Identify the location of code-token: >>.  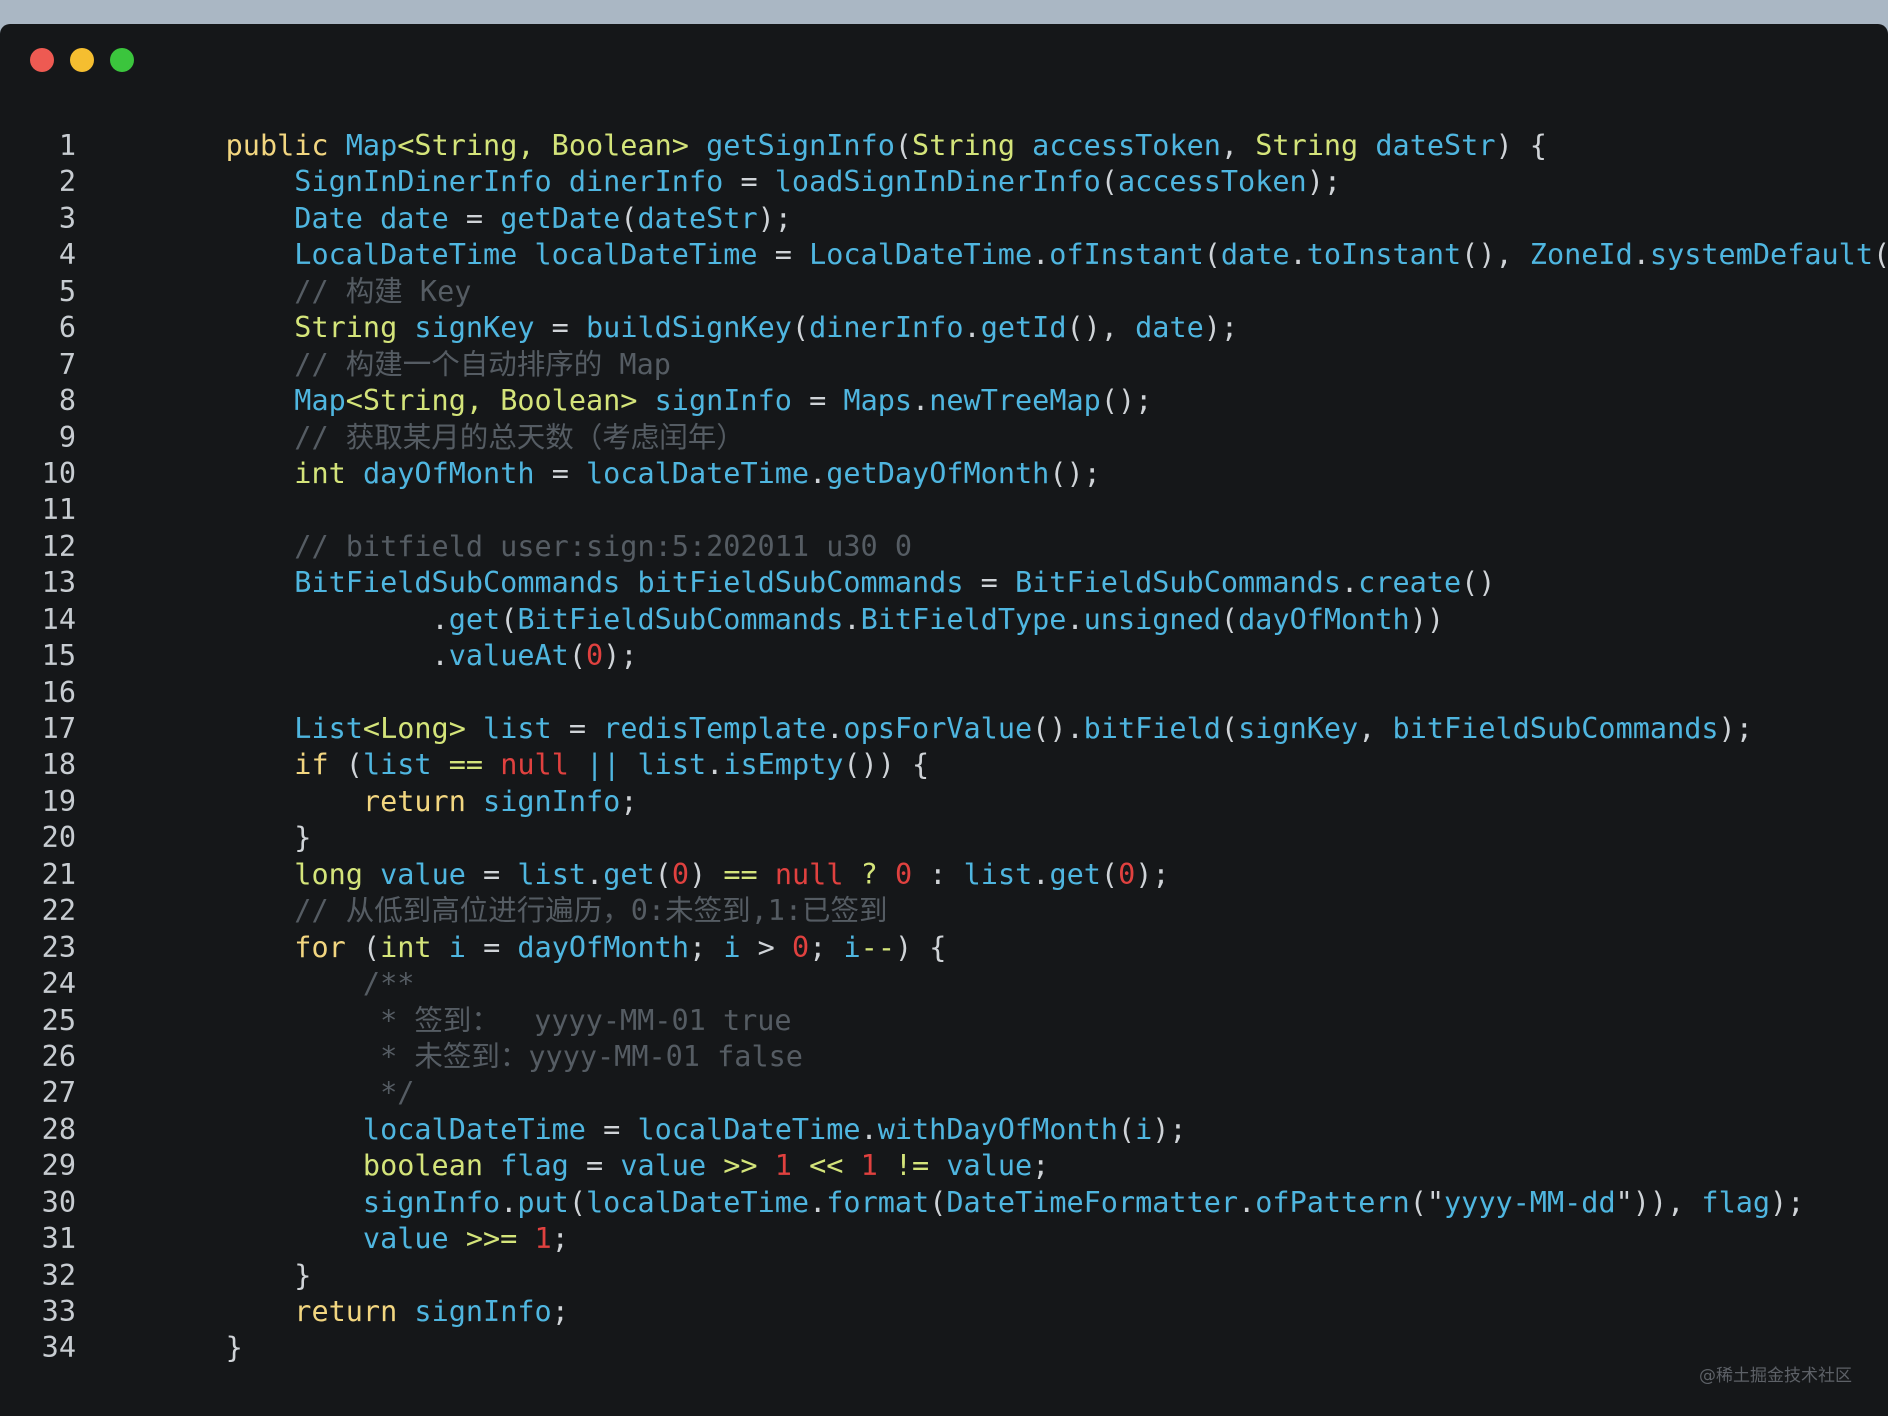
(740, 1166).